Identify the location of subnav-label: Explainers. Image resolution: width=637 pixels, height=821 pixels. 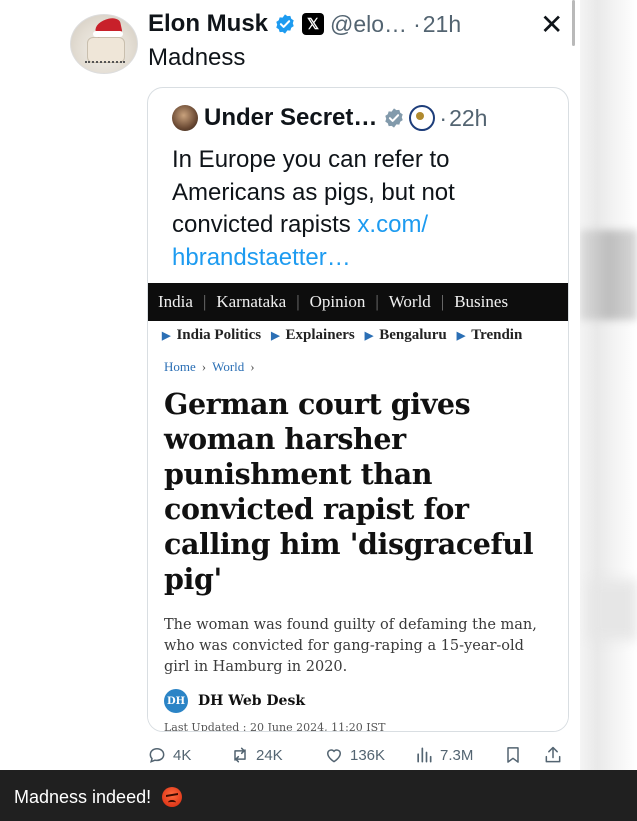
(320, 335).